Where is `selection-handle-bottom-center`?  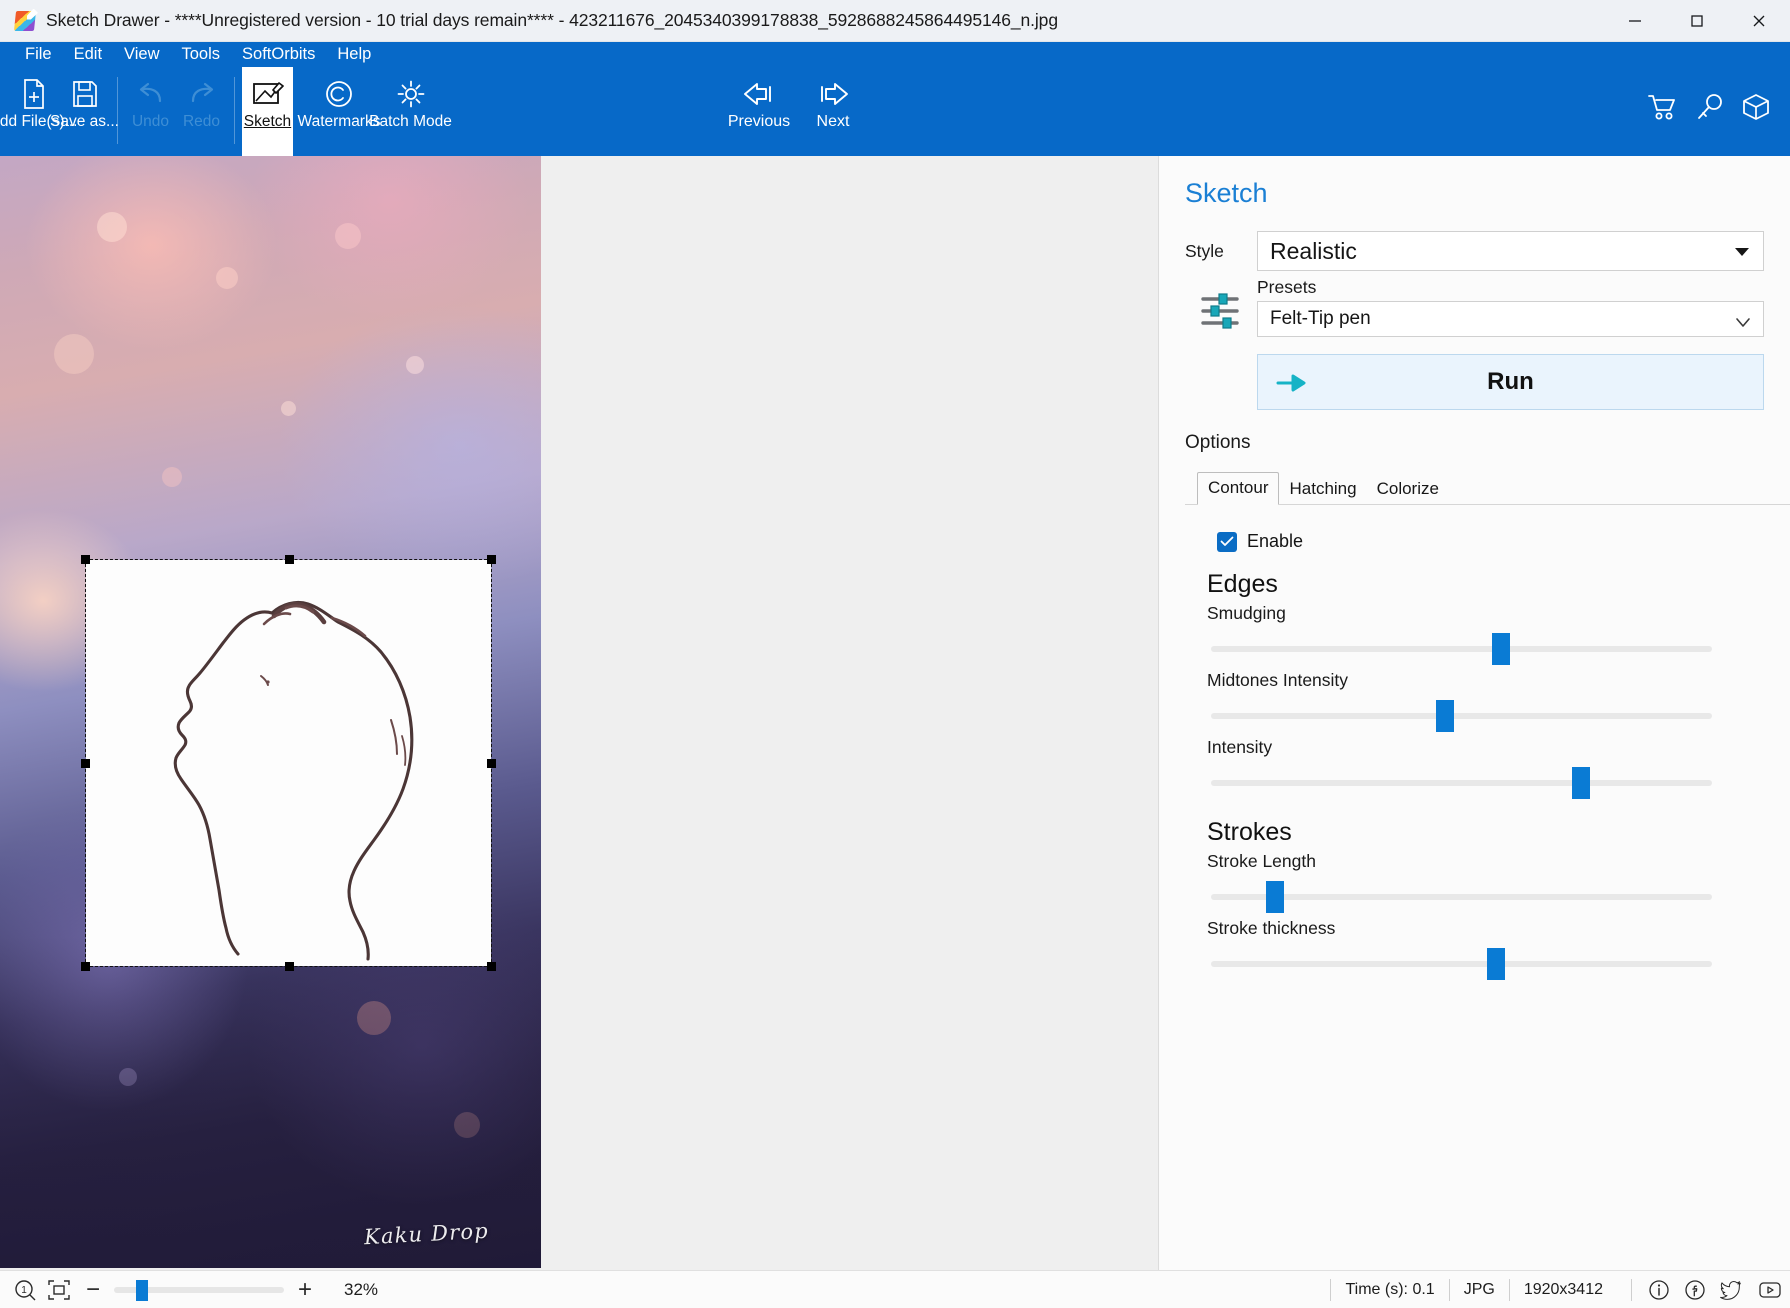 selection-handle-bottom-center is located at coordinates (289, 966).